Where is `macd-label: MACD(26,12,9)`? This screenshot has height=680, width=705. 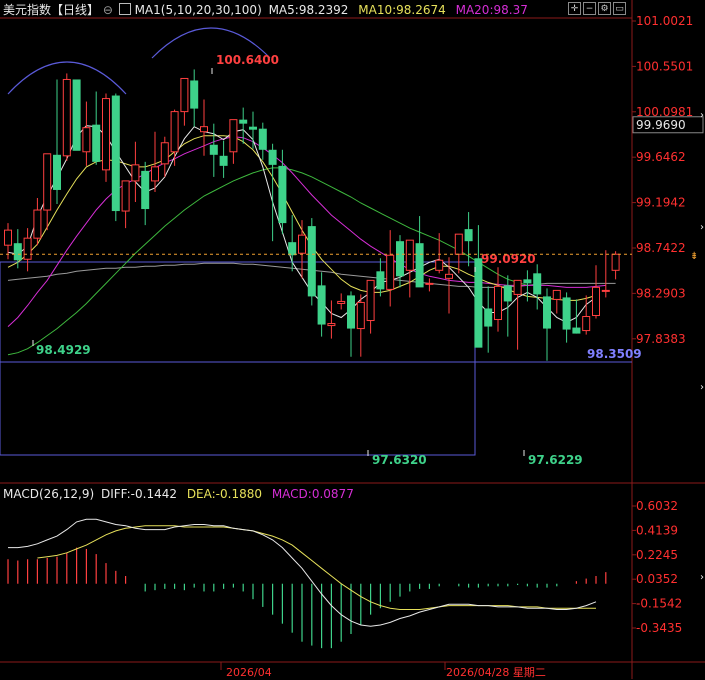
macd-label: MACD(26,12,9) is located at coordinates (48, 494).